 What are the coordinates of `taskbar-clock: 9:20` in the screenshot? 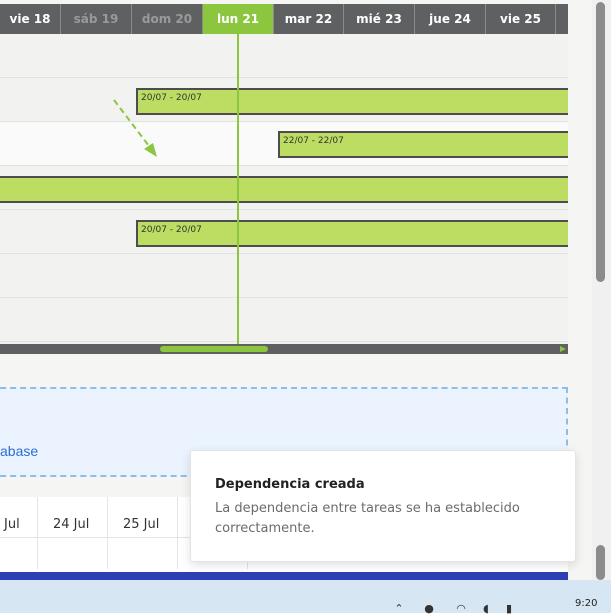 It's located at (586, 603).